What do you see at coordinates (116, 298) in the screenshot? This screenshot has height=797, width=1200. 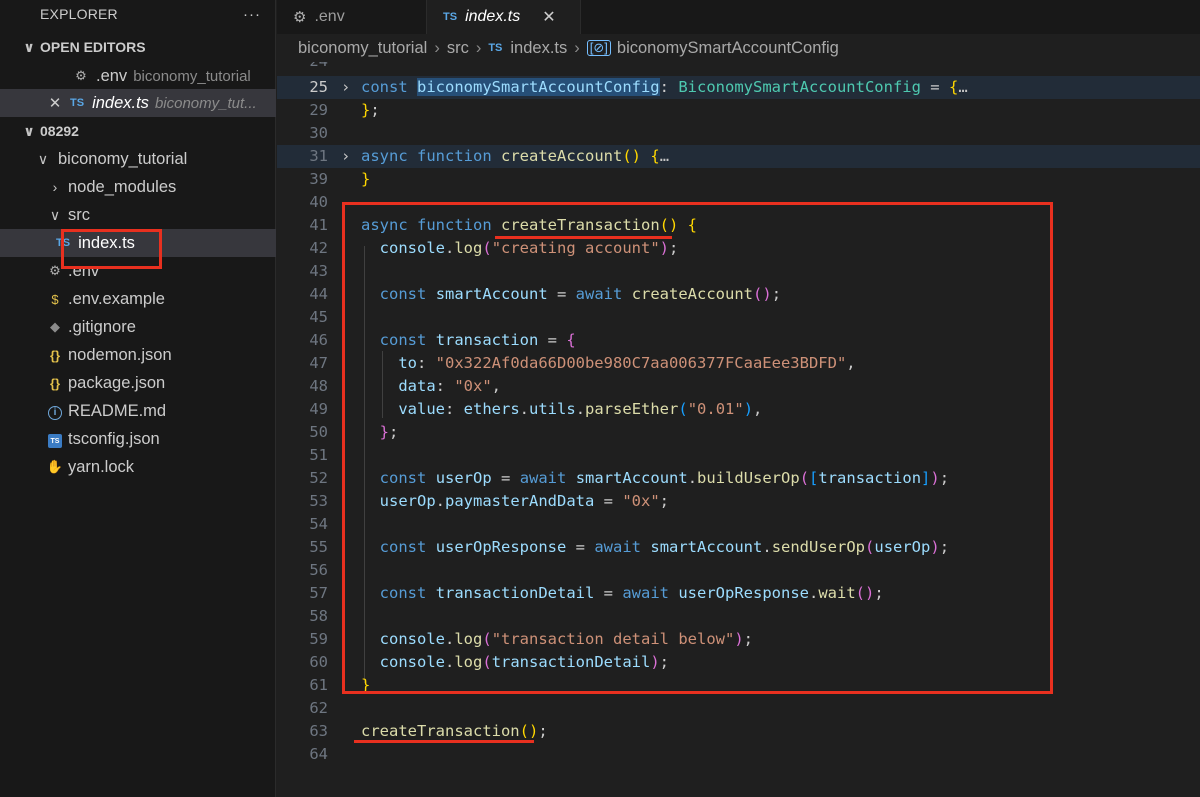 I see `file-label: .env.example` at bounding box center [116, 298].